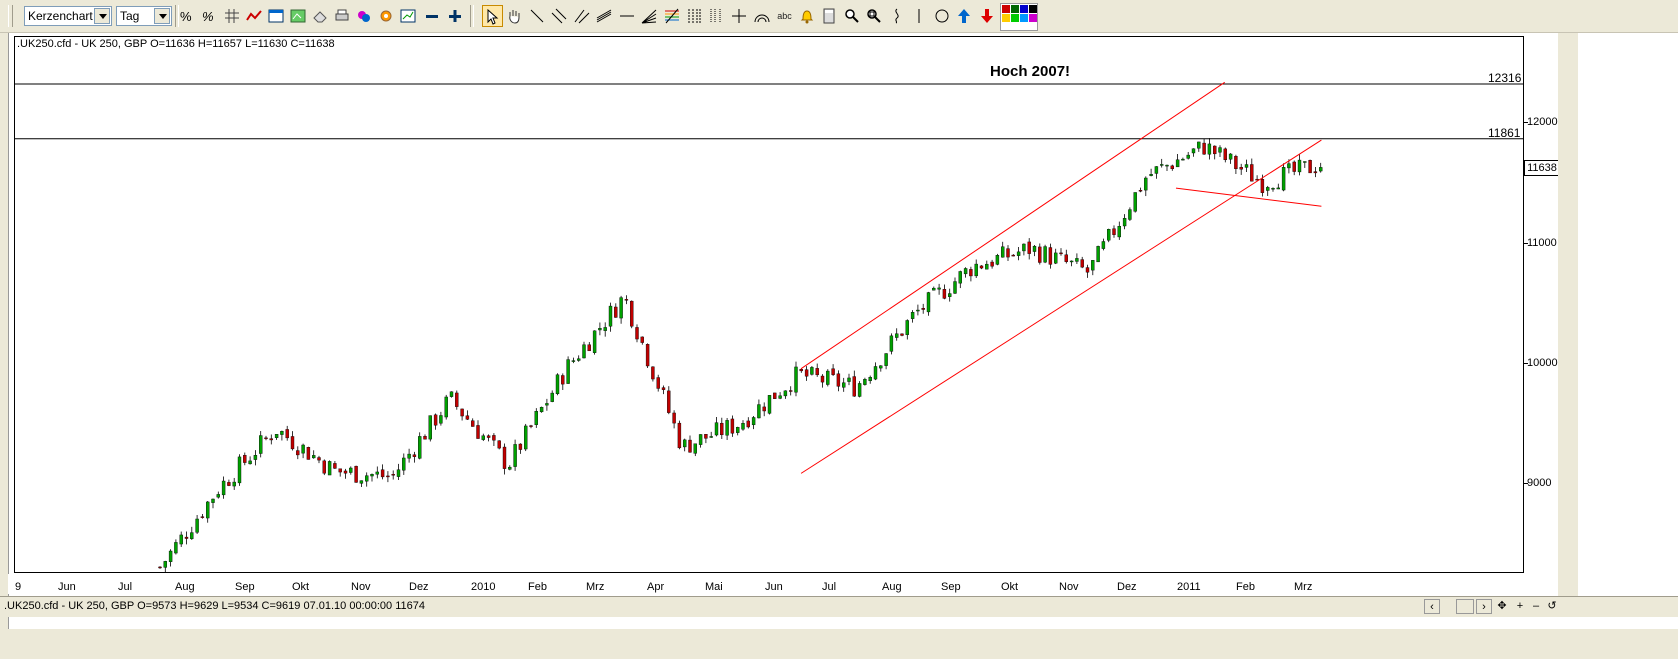 This screenshot has height=659, width=1678. I want to click on y-tick-label: 12000, so click(1542, 122).